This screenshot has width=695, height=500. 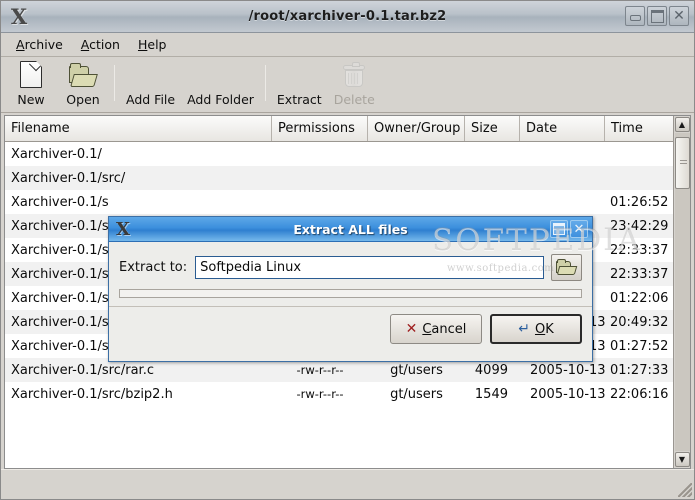 What do you see at coordinates (347, 45) in the screenshot?
I see `menubar: Archive Action Help` at bounding box center [347, 45].